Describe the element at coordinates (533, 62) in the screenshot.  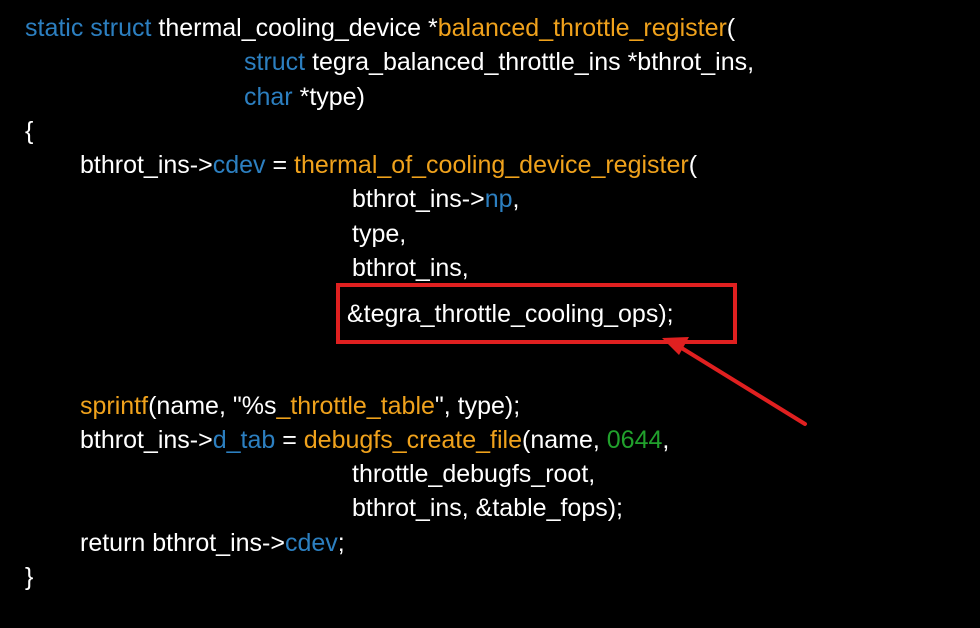
I see `code-token-plain: tegra_balanced_throttle_ins *bthrot_ins,` at that location.